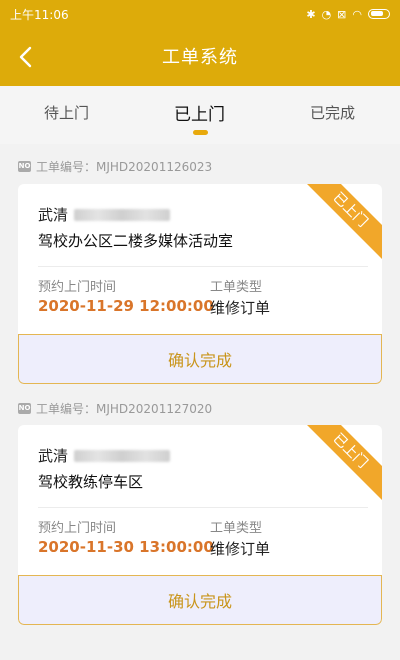 This screenshot has height=660, width=400. I want to click on service-address: 驾校办公区二楼多媒体活动室, so click(136, 241).